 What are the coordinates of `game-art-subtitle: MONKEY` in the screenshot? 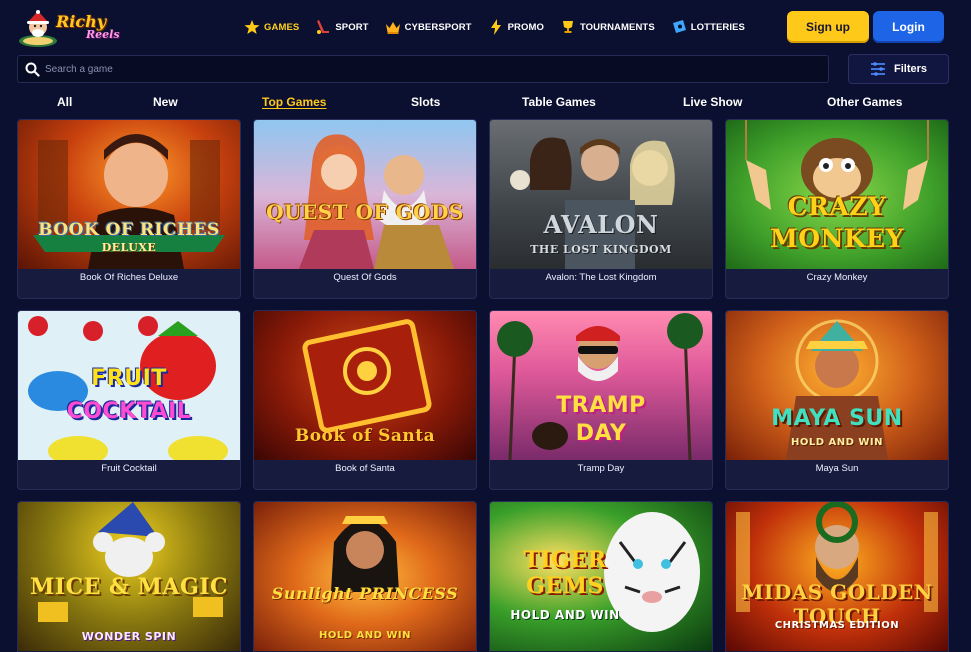 It's located at (837, 238).